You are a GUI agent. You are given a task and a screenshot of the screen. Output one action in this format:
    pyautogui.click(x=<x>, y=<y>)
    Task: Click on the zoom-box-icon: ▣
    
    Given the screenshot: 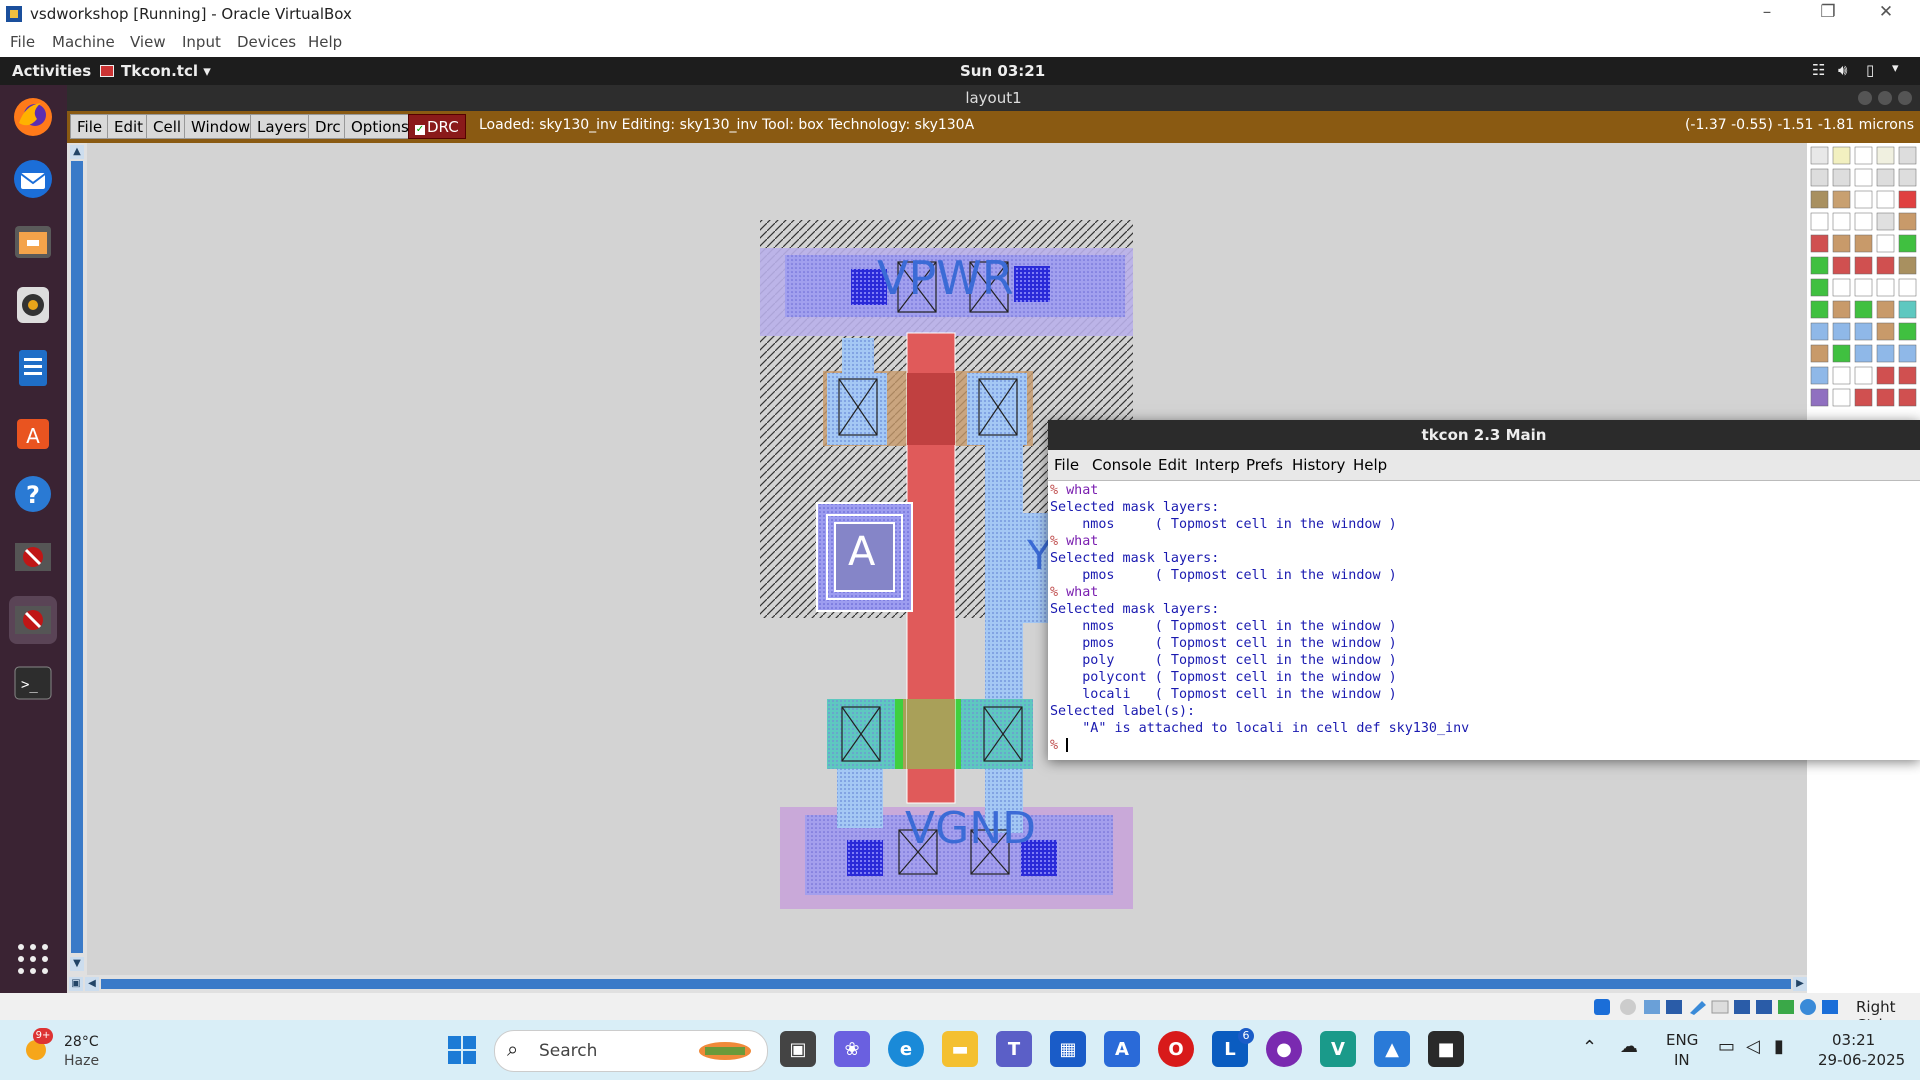 What is the action you would take?
    pyautogui.click(x=76, y=984)
    